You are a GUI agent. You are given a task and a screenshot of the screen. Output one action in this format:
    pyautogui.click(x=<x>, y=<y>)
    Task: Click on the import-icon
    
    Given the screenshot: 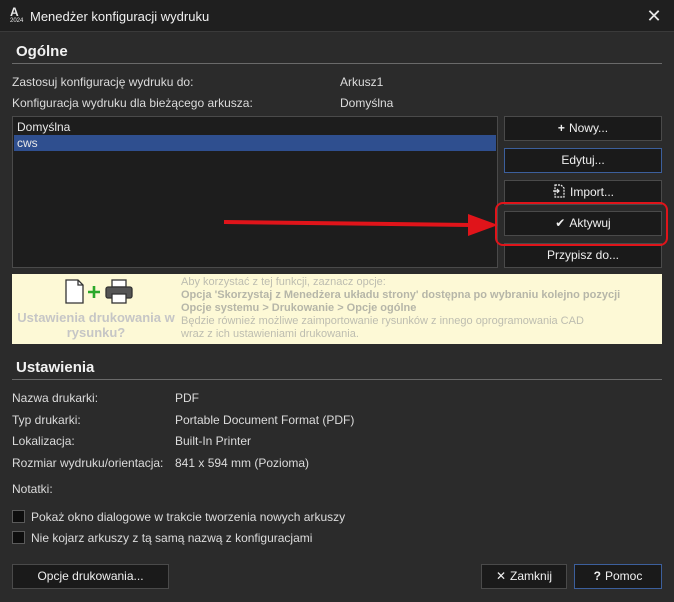 What is the action you would take?
    pyautogui.click(x=559, y=192)
    